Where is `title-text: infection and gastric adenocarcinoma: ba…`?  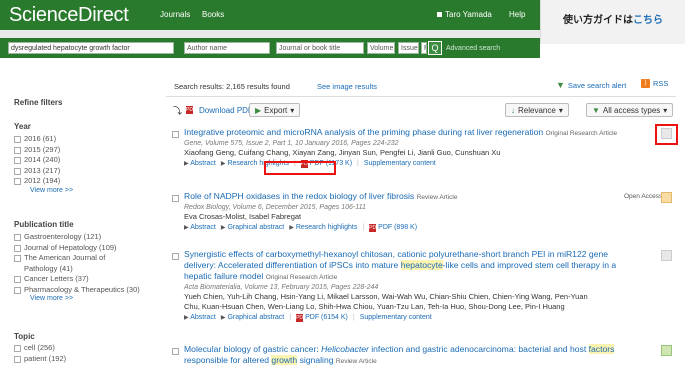
title-text: infection and gastric adenocarcinoma: ba… is located at coordinates (479, 349).